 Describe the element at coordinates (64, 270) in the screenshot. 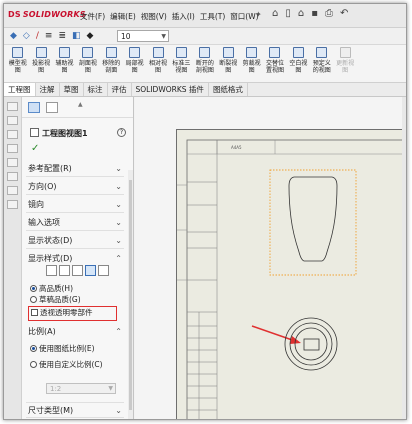

I see `hidden-lines-visible-icon` at that location.